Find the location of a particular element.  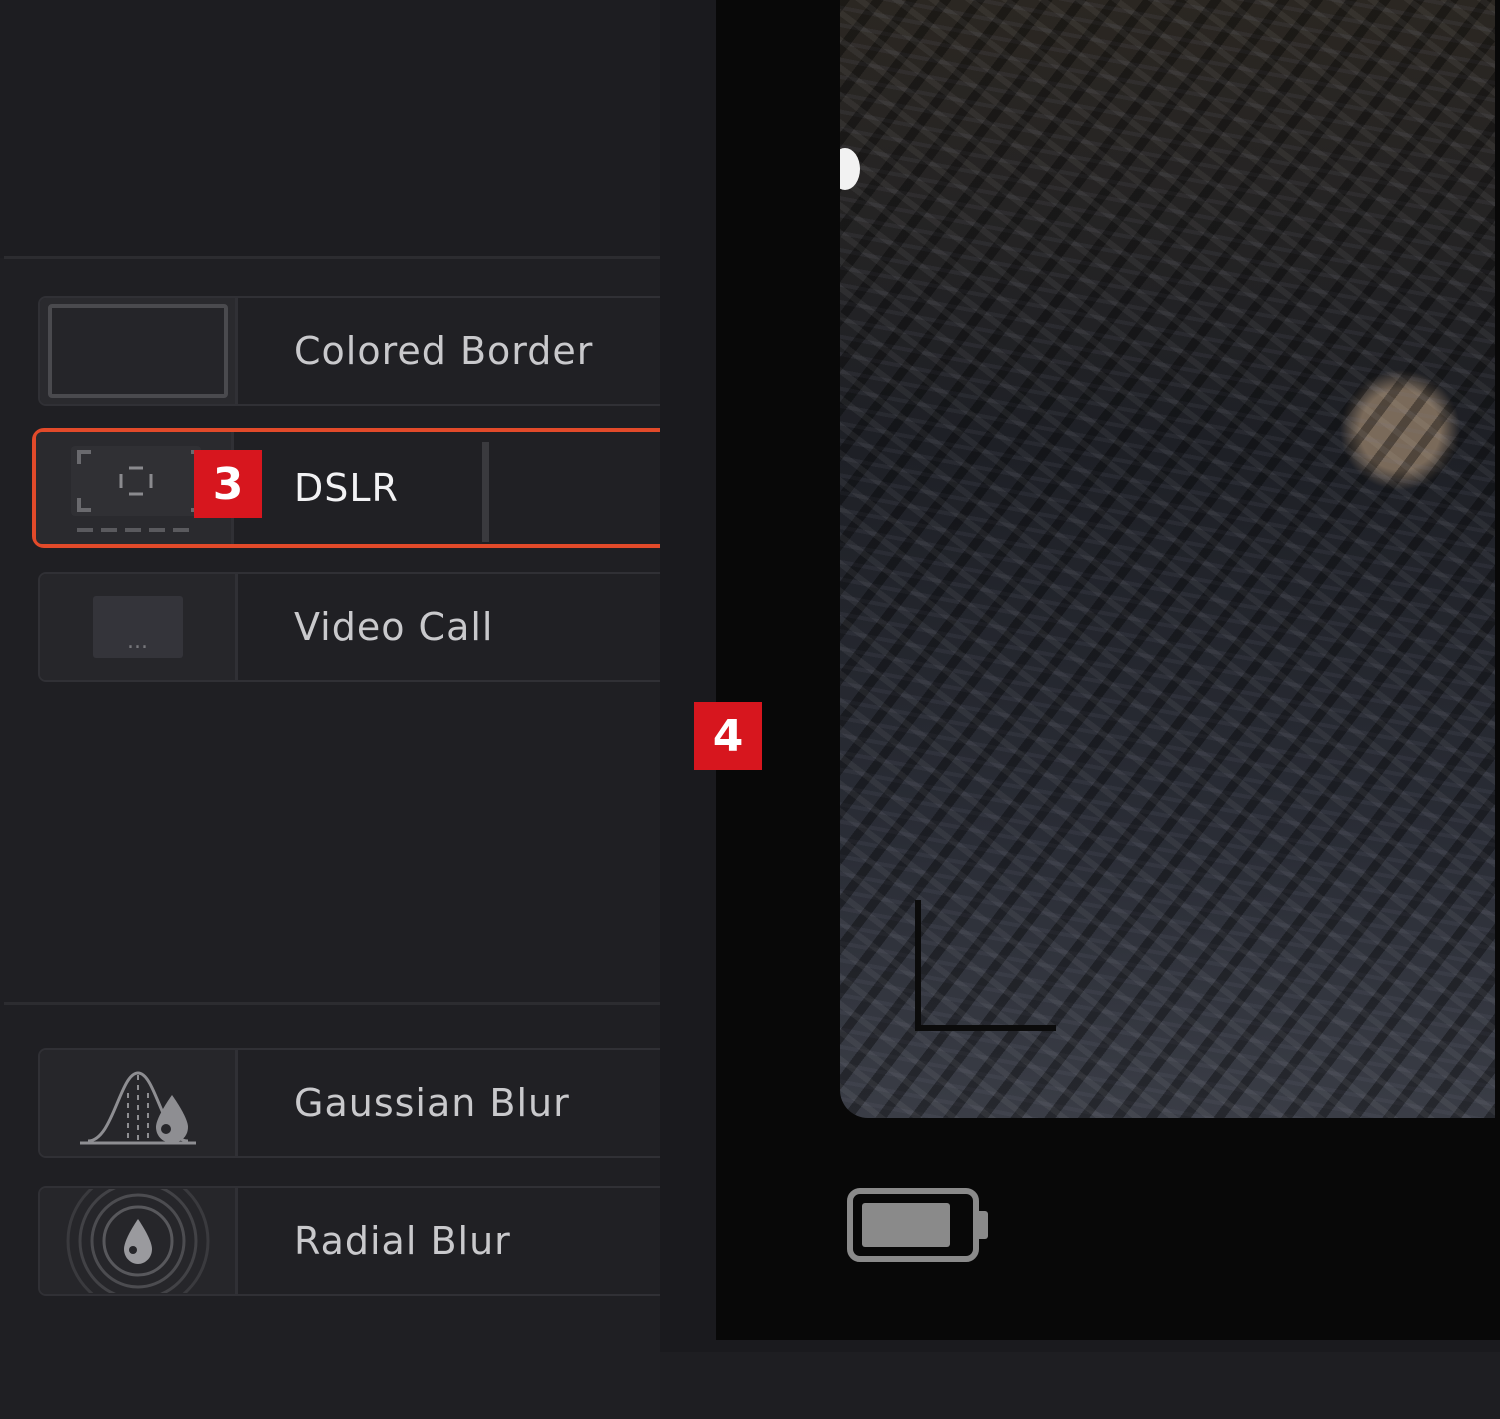

effect-gaussian-blur: Gaussian Blur is located at coordinates (358, 1103).